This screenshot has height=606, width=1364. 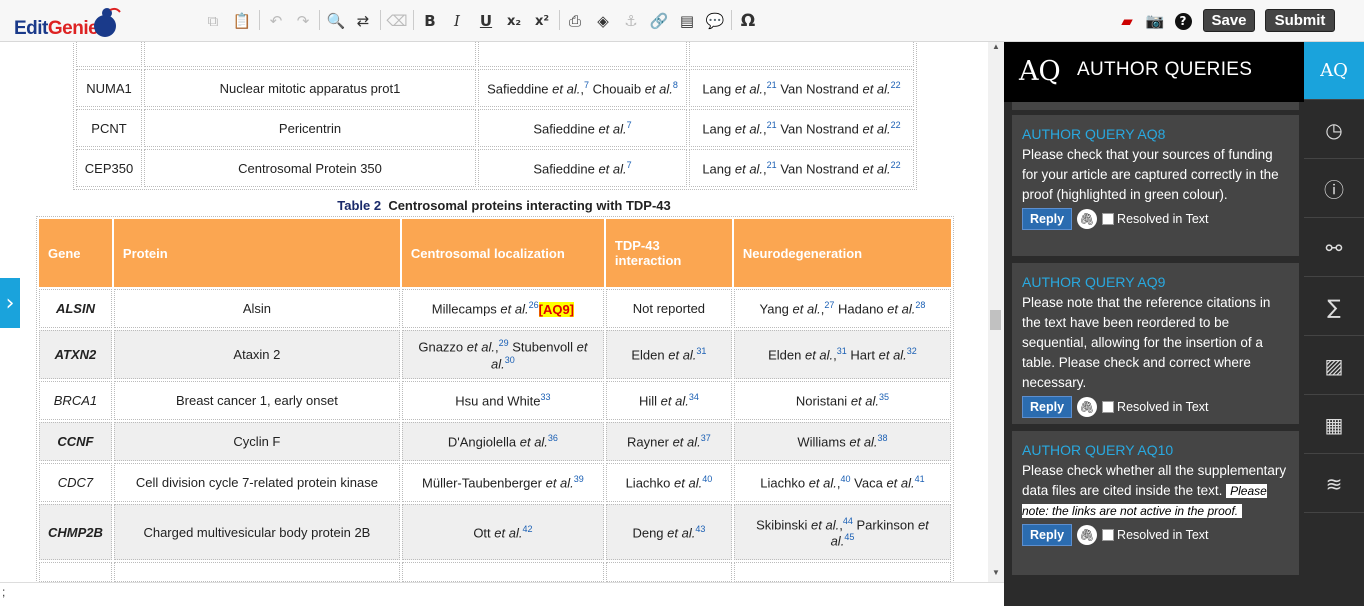 I want to click on sigma-icon: ∑, so click(x=1334, y=307).